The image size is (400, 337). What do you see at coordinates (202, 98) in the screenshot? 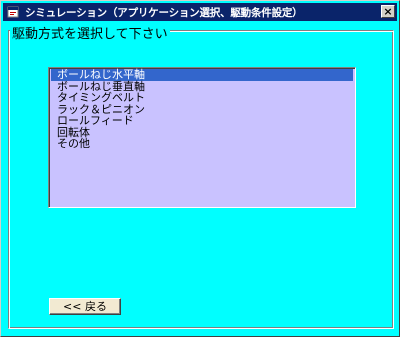
I see `list-item-timing-belt: タイミングベルト` at bounding box center [202, 98].